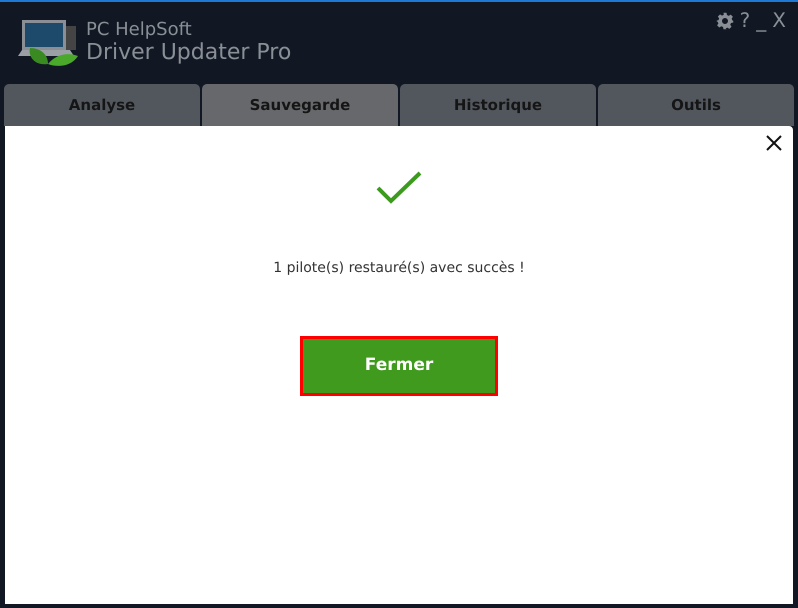  I want to click on close-icon, so click(774, 143).